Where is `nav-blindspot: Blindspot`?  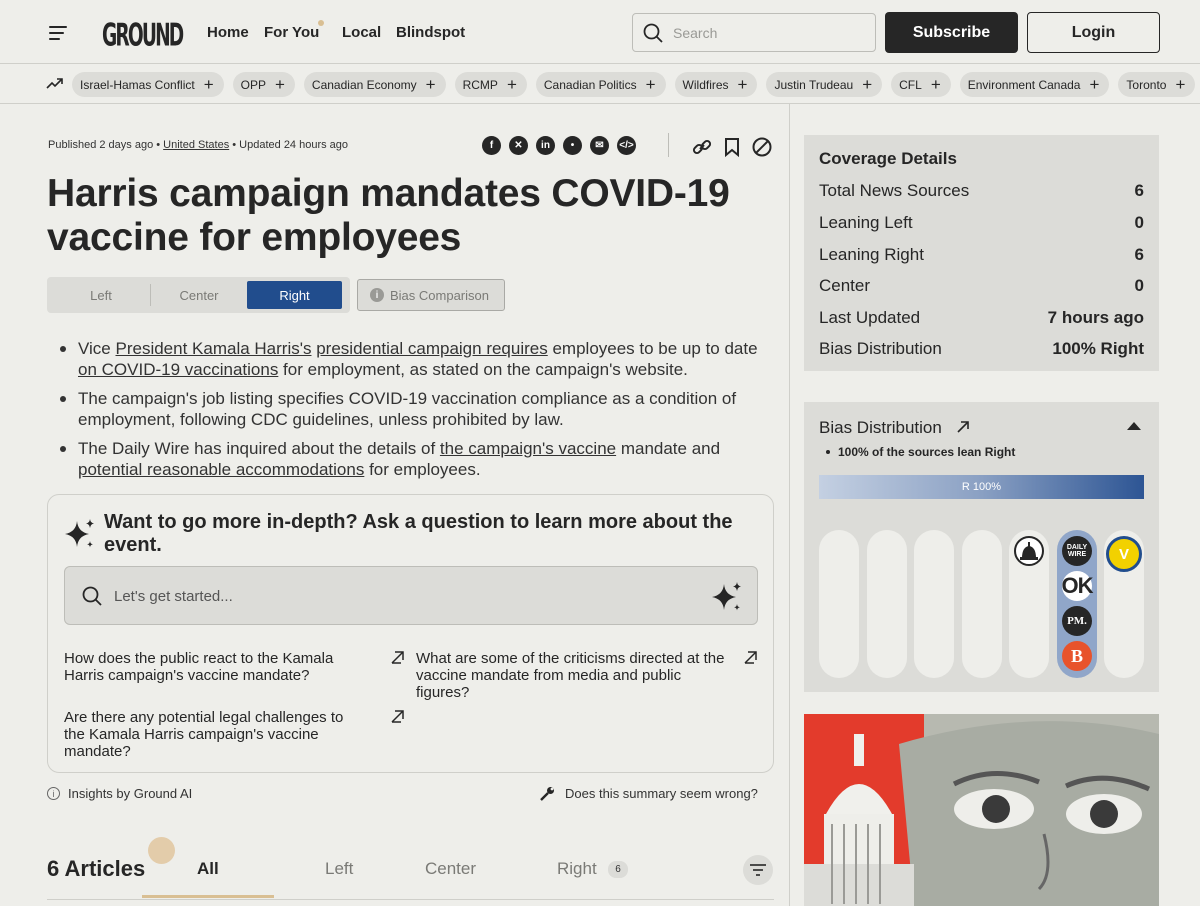
nav-blindspot: Blindspot is located at coordinates (430, 32).